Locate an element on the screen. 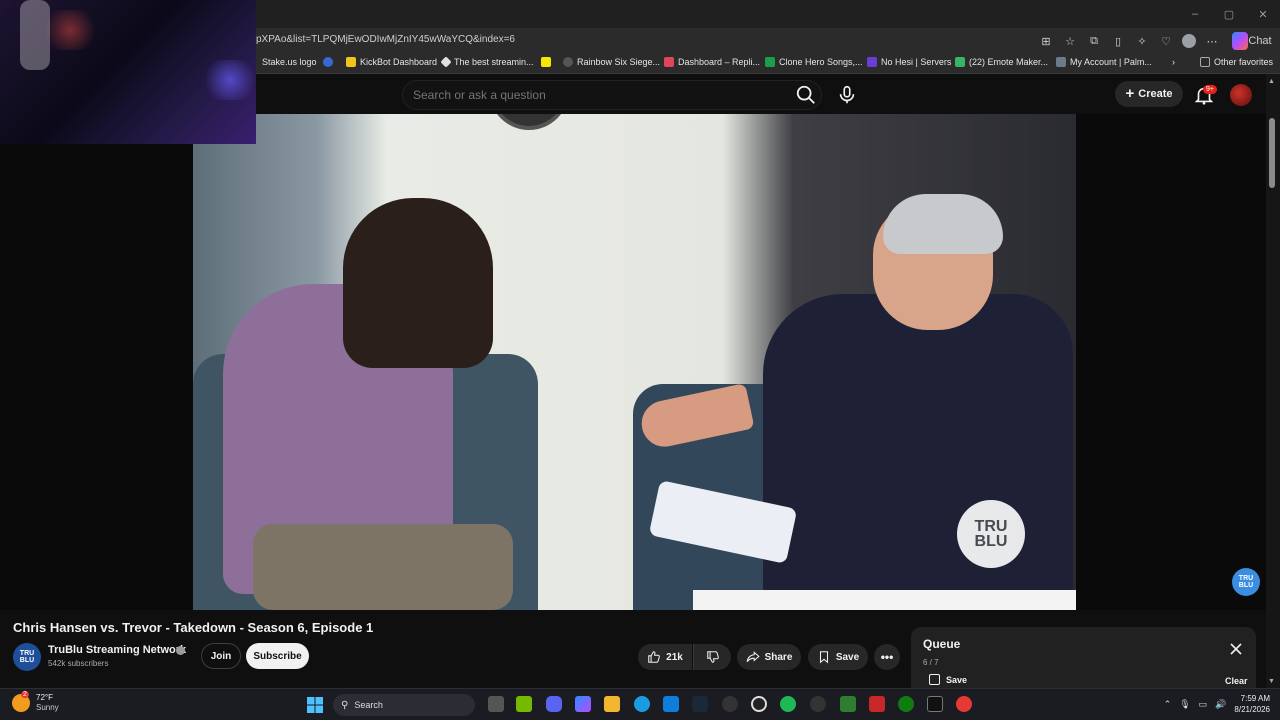 The image size is (1280, 720). system-clock: 7:59 AM 8/21/2026 is located at coordinates (1252, 704).